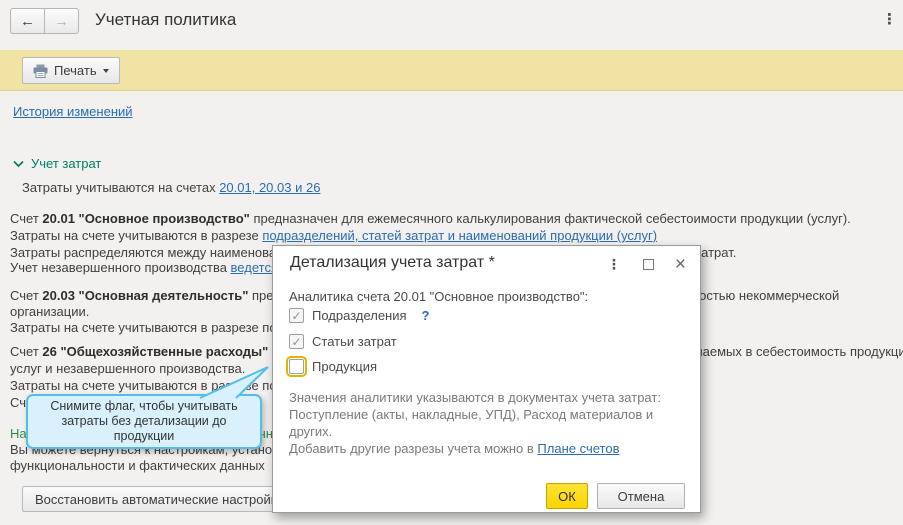 This screenshot has height=525, width=903. What do you see at coordinates (120, 267) in the screenshot?
I see `text-segment: Учет незавершенного производства` at bounding box center [120, 267].